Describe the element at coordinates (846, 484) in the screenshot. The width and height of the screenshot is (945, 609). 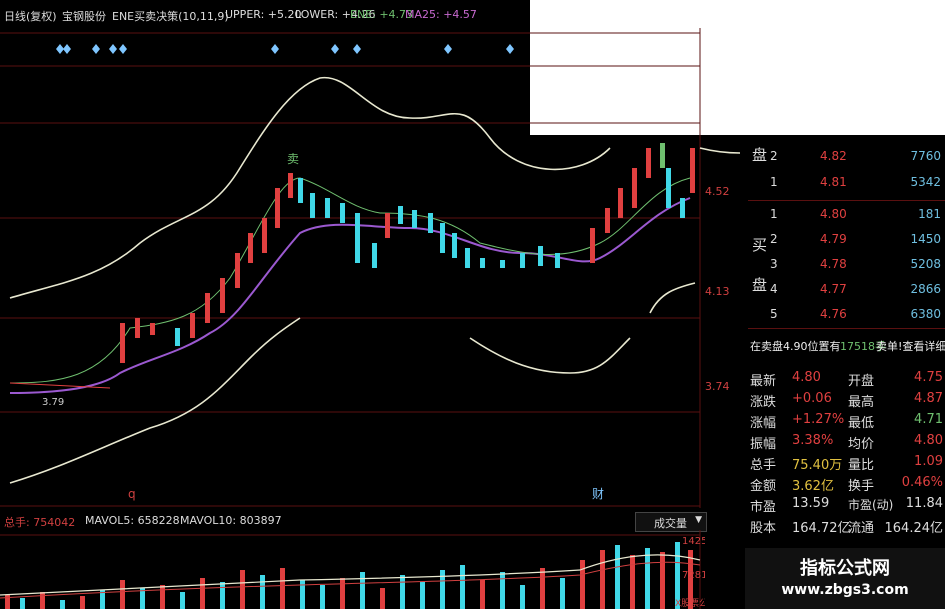
I see `quote-row: 金额 3.62亿 换手 0.46%` at that location.